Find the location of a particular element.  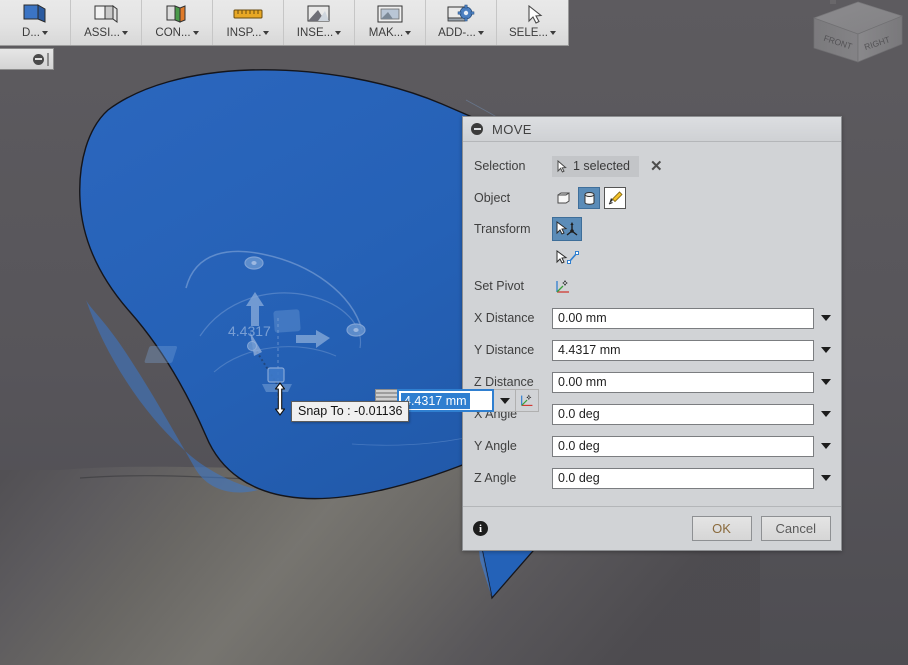

close-x-icon: ✕ is located at coordinates (656, 166).